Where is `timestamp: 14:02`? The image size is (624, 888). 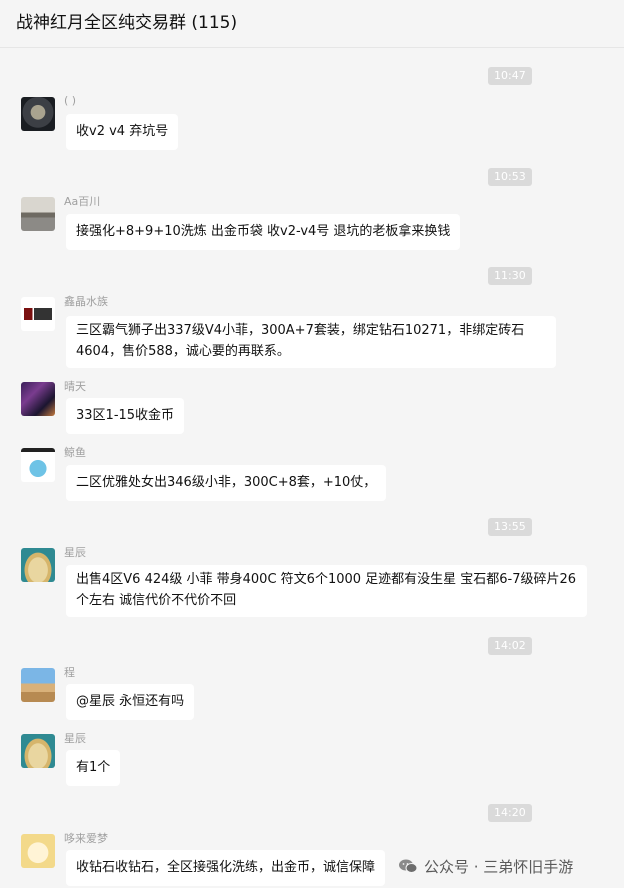
timestamp: 14:02 is located at coordinates (510, 646).